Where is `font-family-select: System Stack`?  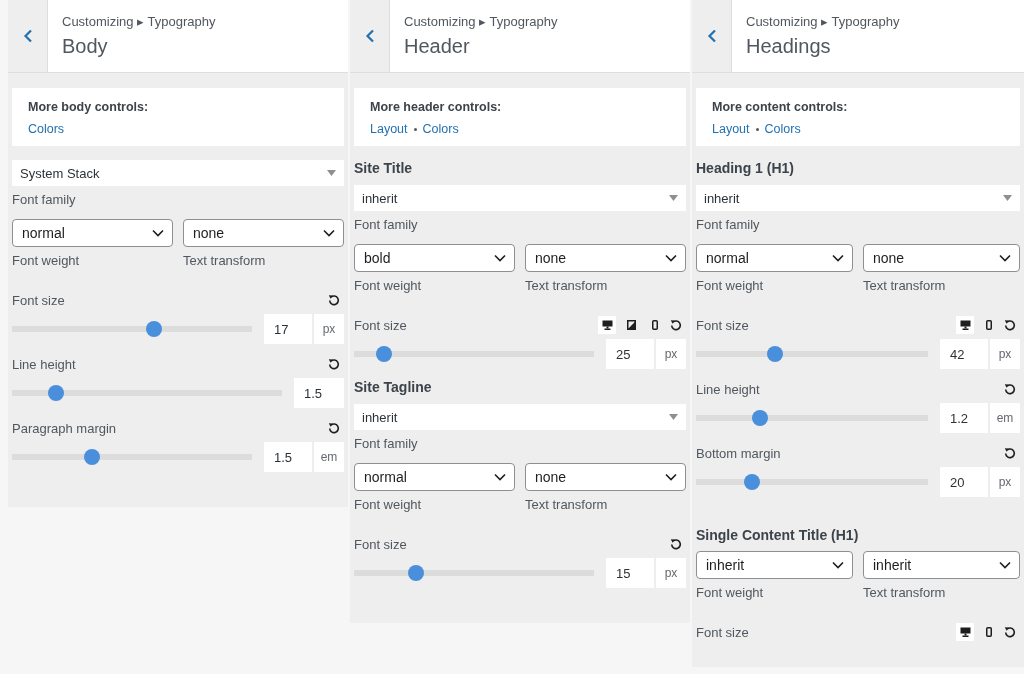 font-family-select: System Stack is located at coordinates (178, 173).